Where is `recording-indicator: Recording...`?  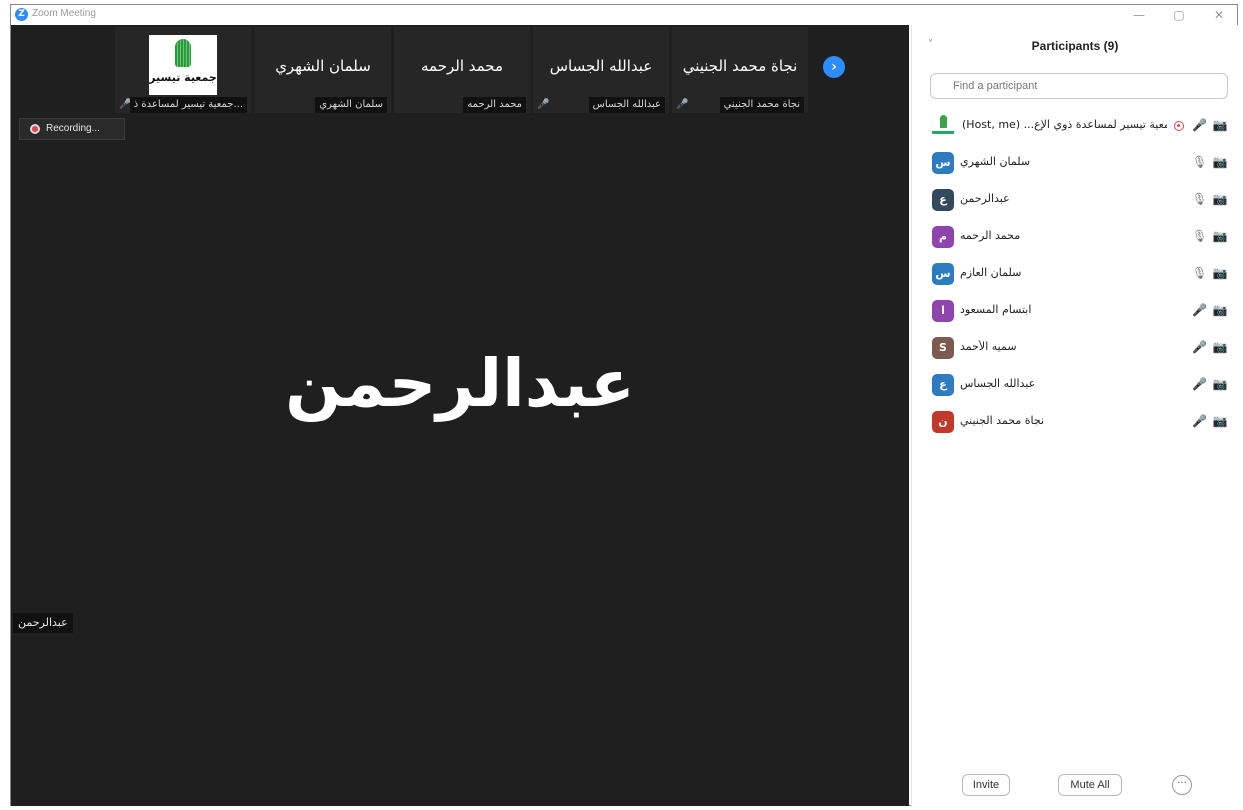
recording-indicator: Recording... is located at coordinates (72, 129).